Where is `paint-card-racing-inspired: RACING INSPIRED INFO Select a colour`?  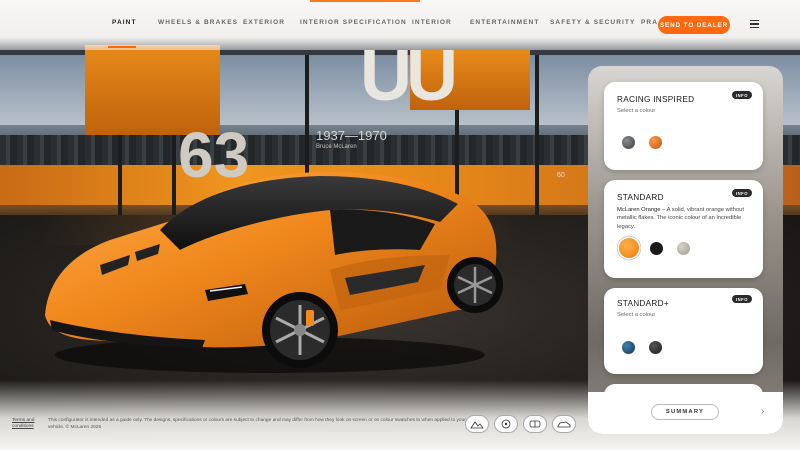
paint-card-racing-inspired: RACING INSPIRED INFO Select a colour is located at coordinates (683, 126).